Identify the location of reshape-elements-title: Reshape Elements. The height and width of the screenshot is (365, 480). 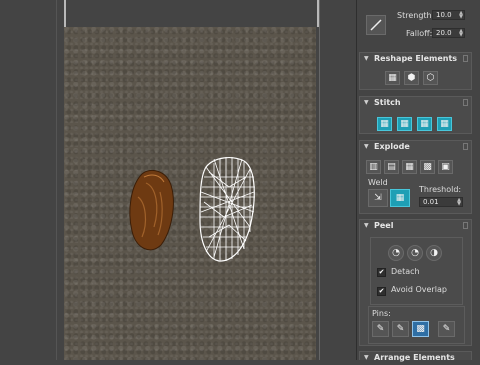
(416, 58).